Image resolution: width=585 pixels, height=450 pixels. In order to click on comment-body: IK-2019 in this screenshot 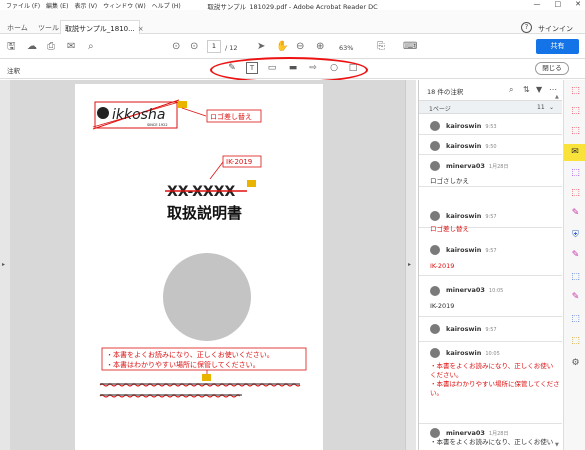, I will do `click(442, 306)`.